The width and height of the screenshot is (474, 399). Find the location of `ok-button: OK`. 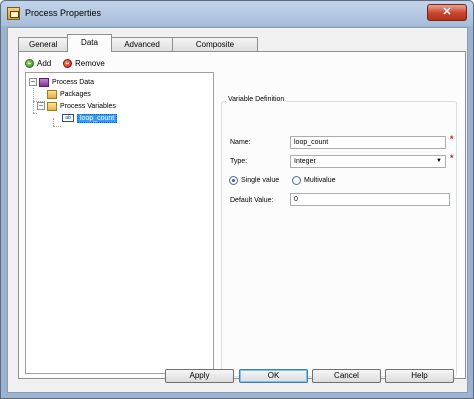

ok-button: OK is located at coordinates (273, 376).